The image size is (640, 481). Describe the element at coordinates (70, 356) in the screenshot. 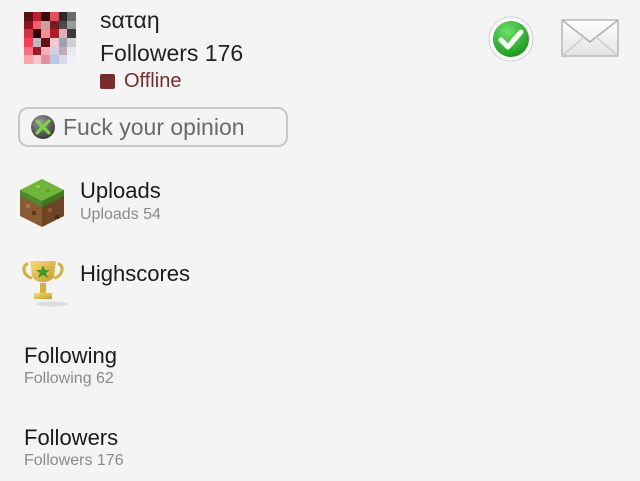

I see `following-title: Following` at that location.